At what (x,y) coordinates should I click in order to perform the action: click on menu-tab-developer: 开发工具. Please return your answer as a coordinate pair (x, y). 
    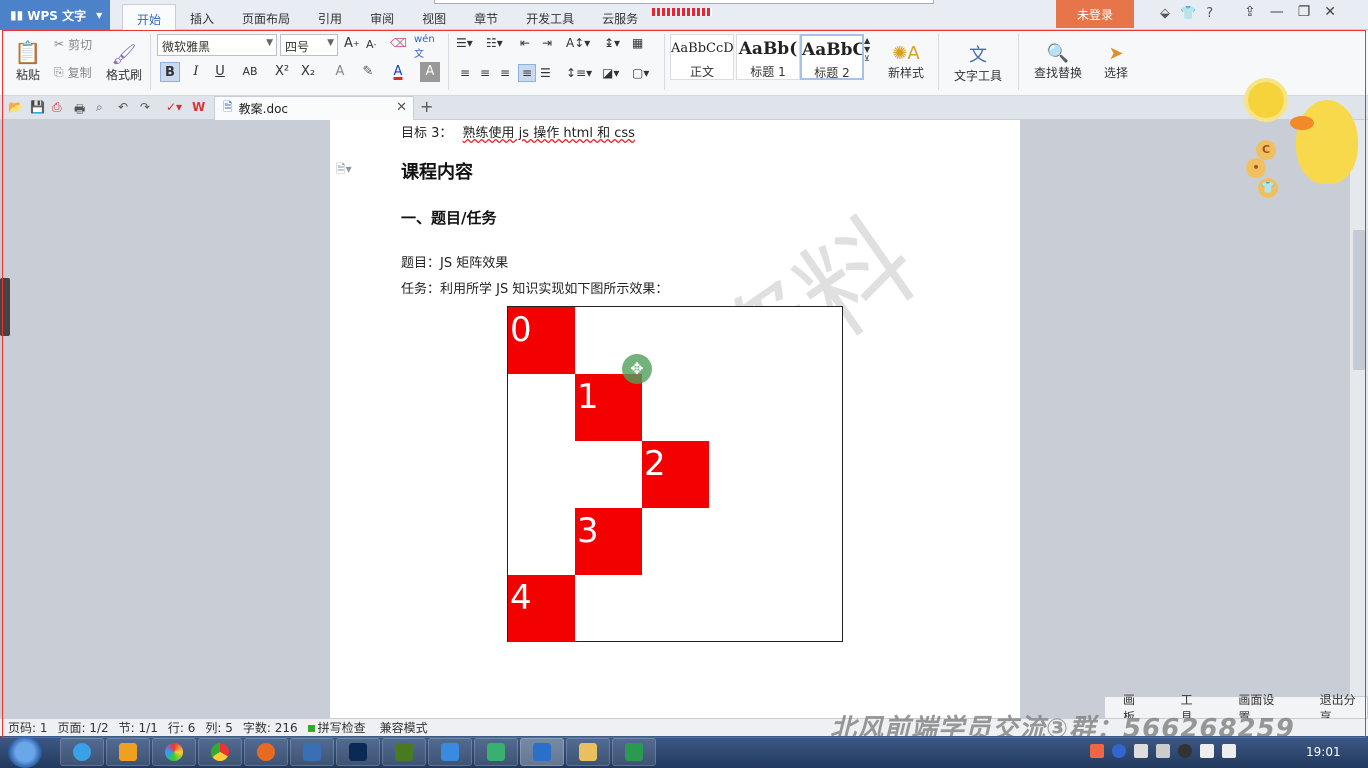
    Looking at the image, I should click on (550, 17).